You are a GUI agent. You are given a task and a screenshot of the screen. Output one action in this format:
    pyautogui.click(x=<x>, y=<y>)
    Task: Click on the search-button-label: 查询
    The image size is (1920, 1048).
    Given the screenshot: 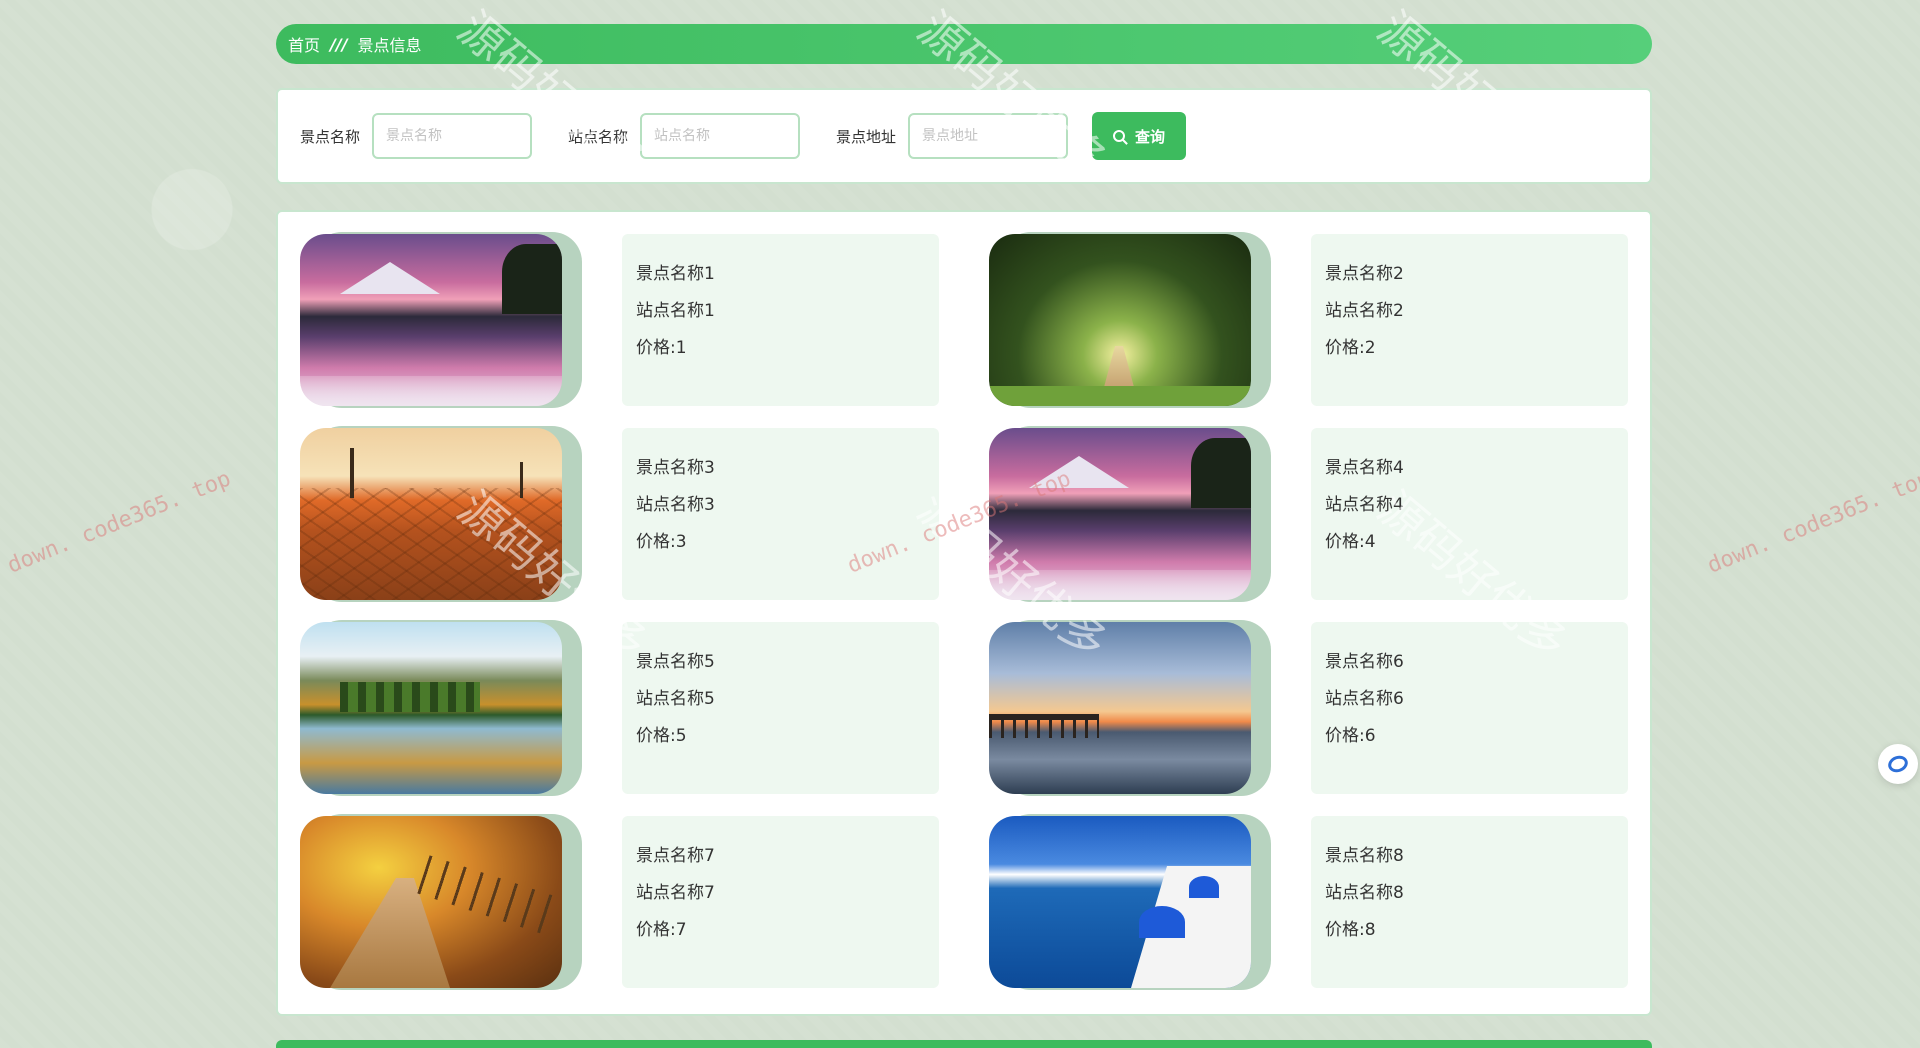 What is the action you would take?
    pyautogui.click(x=1150, y=136)
    